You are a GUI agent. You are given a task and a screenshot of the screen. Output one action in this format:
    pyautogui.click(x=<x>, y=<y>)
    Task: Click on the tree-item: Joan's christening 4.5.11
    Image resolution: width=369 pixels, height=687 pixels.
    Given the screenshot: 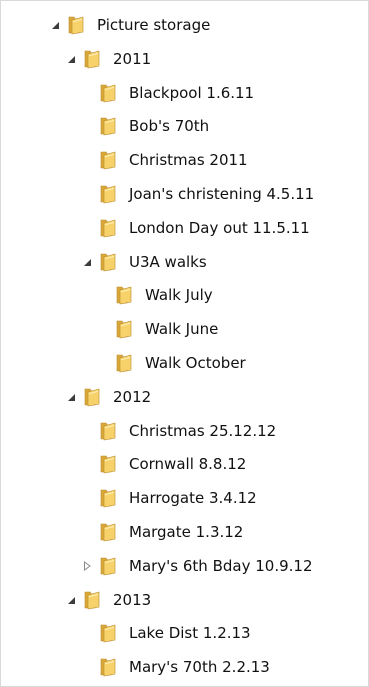 What is the action you would take?
    pyautogui.click(x=197, y=194)
    